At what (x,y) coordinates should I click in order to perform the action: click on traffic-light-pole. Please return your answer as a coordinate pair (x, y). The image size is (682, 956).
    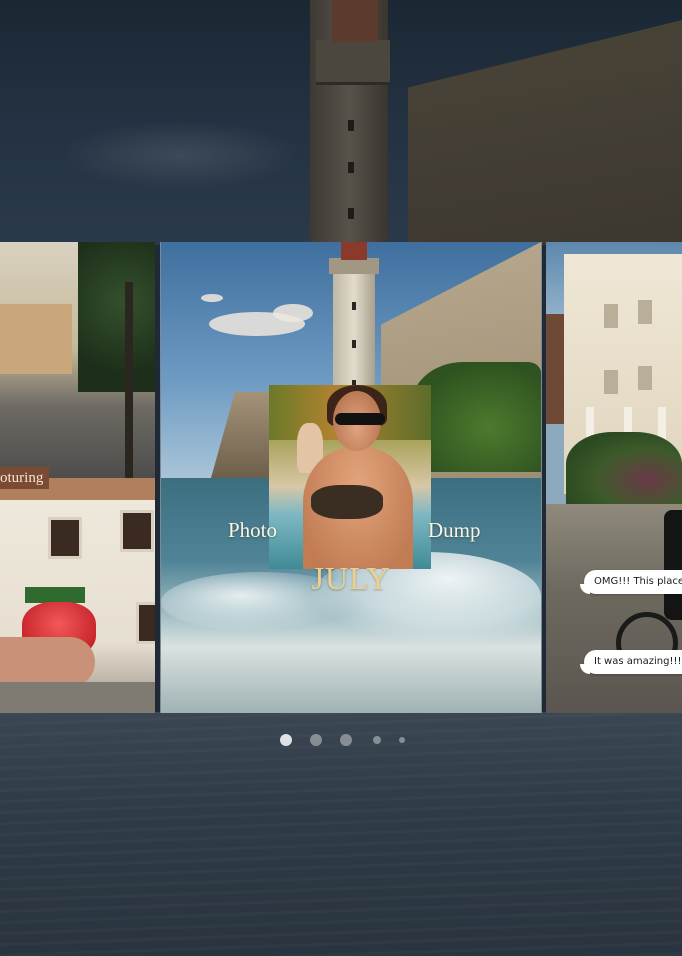
    Looking at the image, I should click on (129, 380).